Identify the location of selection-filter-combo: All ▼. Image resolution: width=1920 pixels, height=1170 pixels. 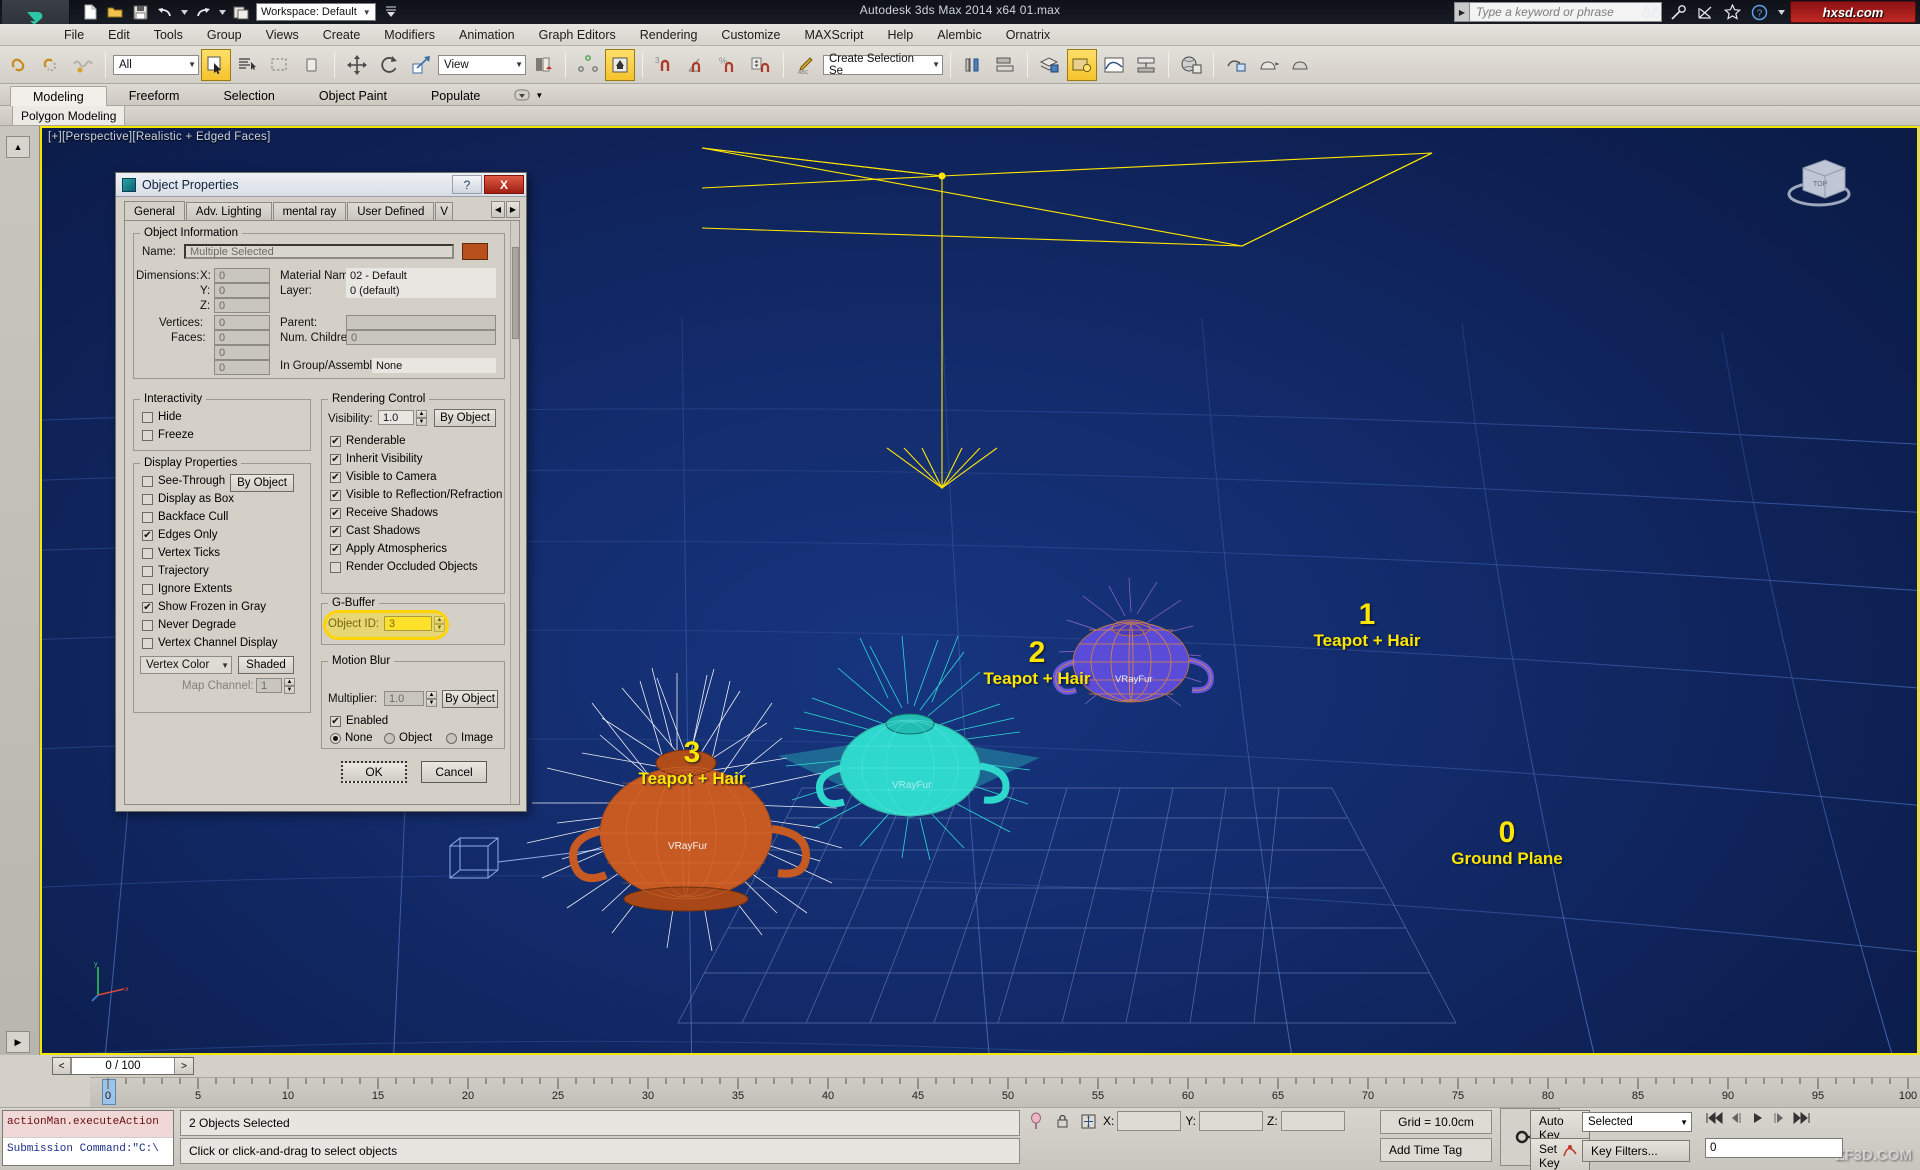
(156, 64).